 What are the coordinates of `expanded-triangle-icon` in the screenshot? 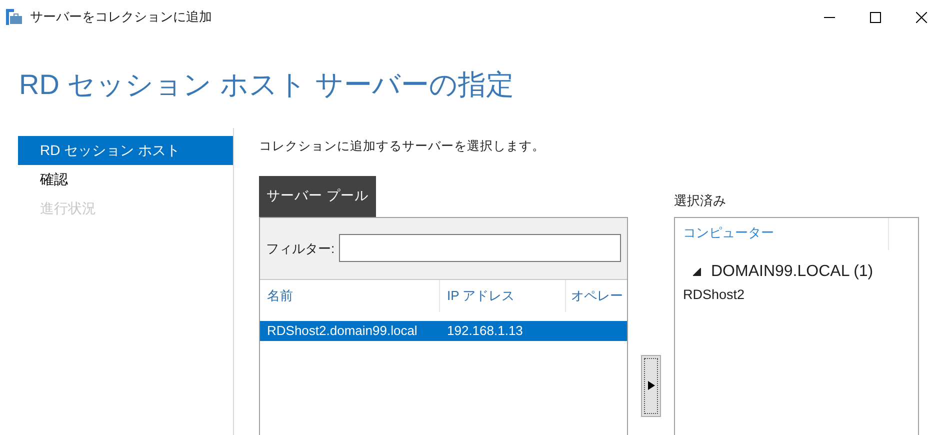 It's located at (697, 272).